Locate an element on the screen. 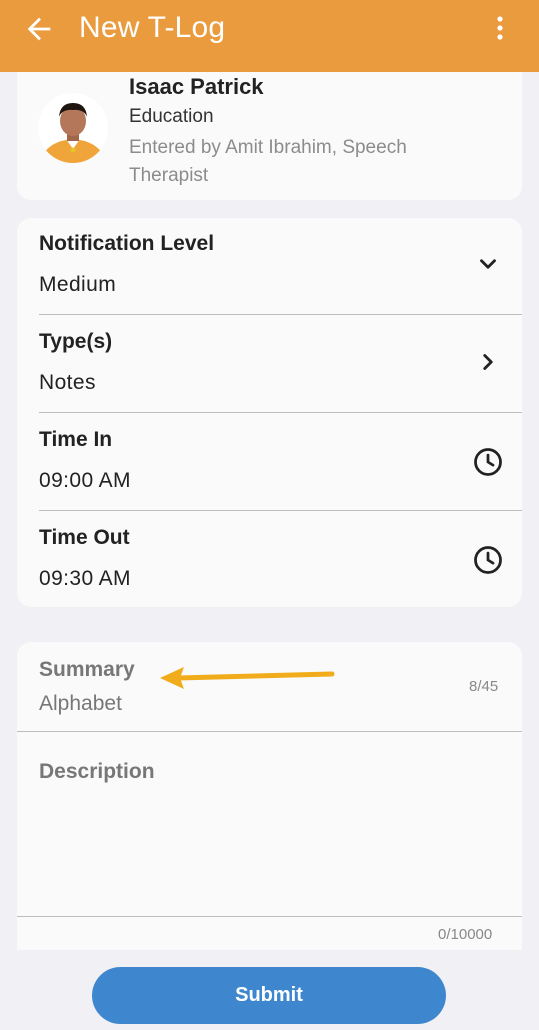  summary-value: Alphabet is located at coordinates (80, 703).